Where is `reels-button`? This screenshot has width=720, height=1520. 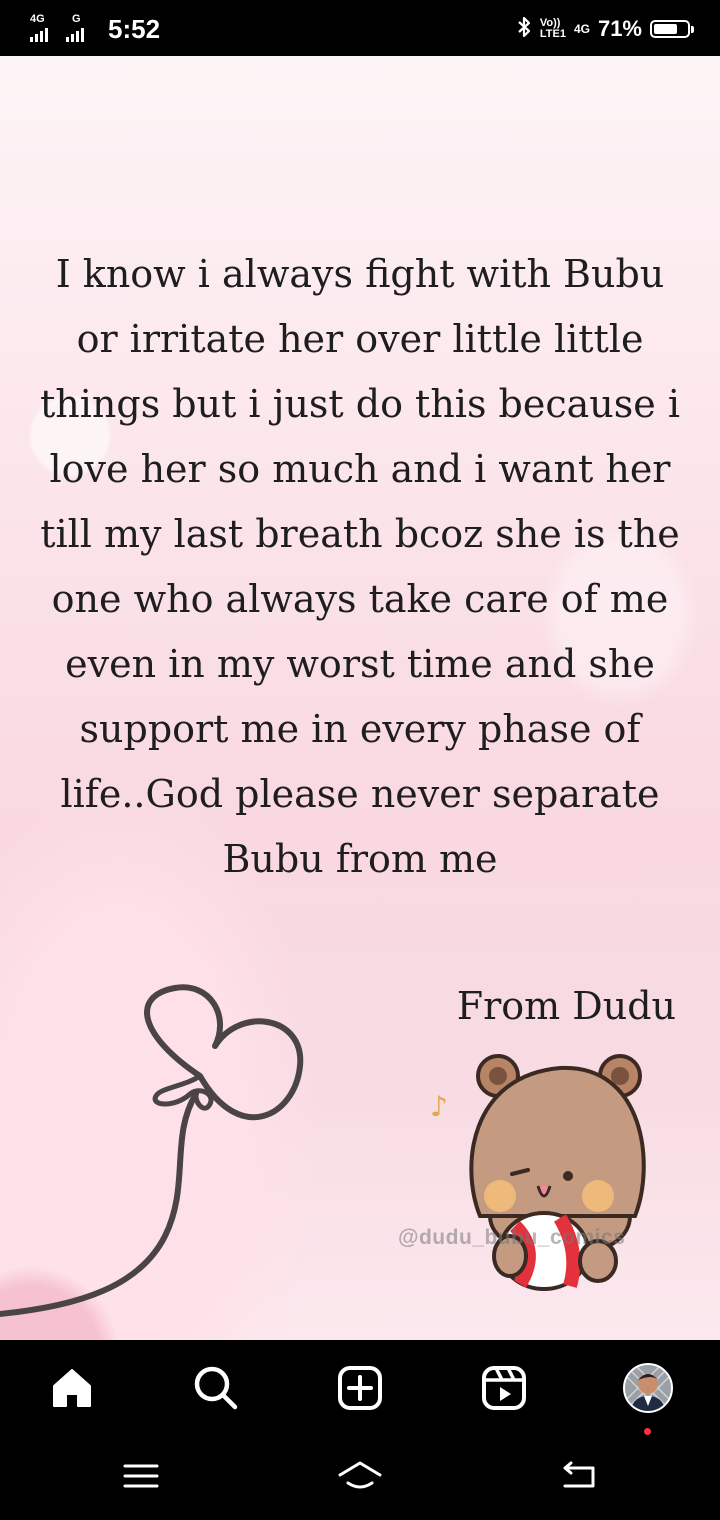
reels-button is located at coordinates (504, 1390).